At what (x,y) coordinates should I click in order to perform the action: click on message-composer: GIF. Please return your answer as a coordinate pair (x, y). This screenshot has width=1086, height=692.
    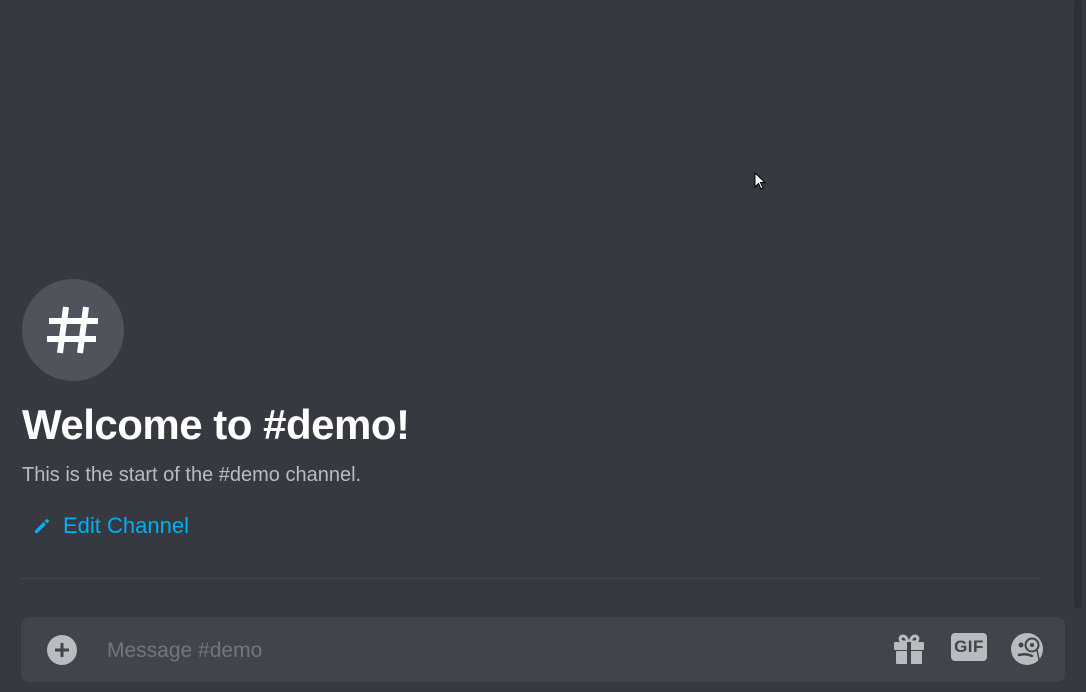
    Looking at the image, I should click on (543, 649).